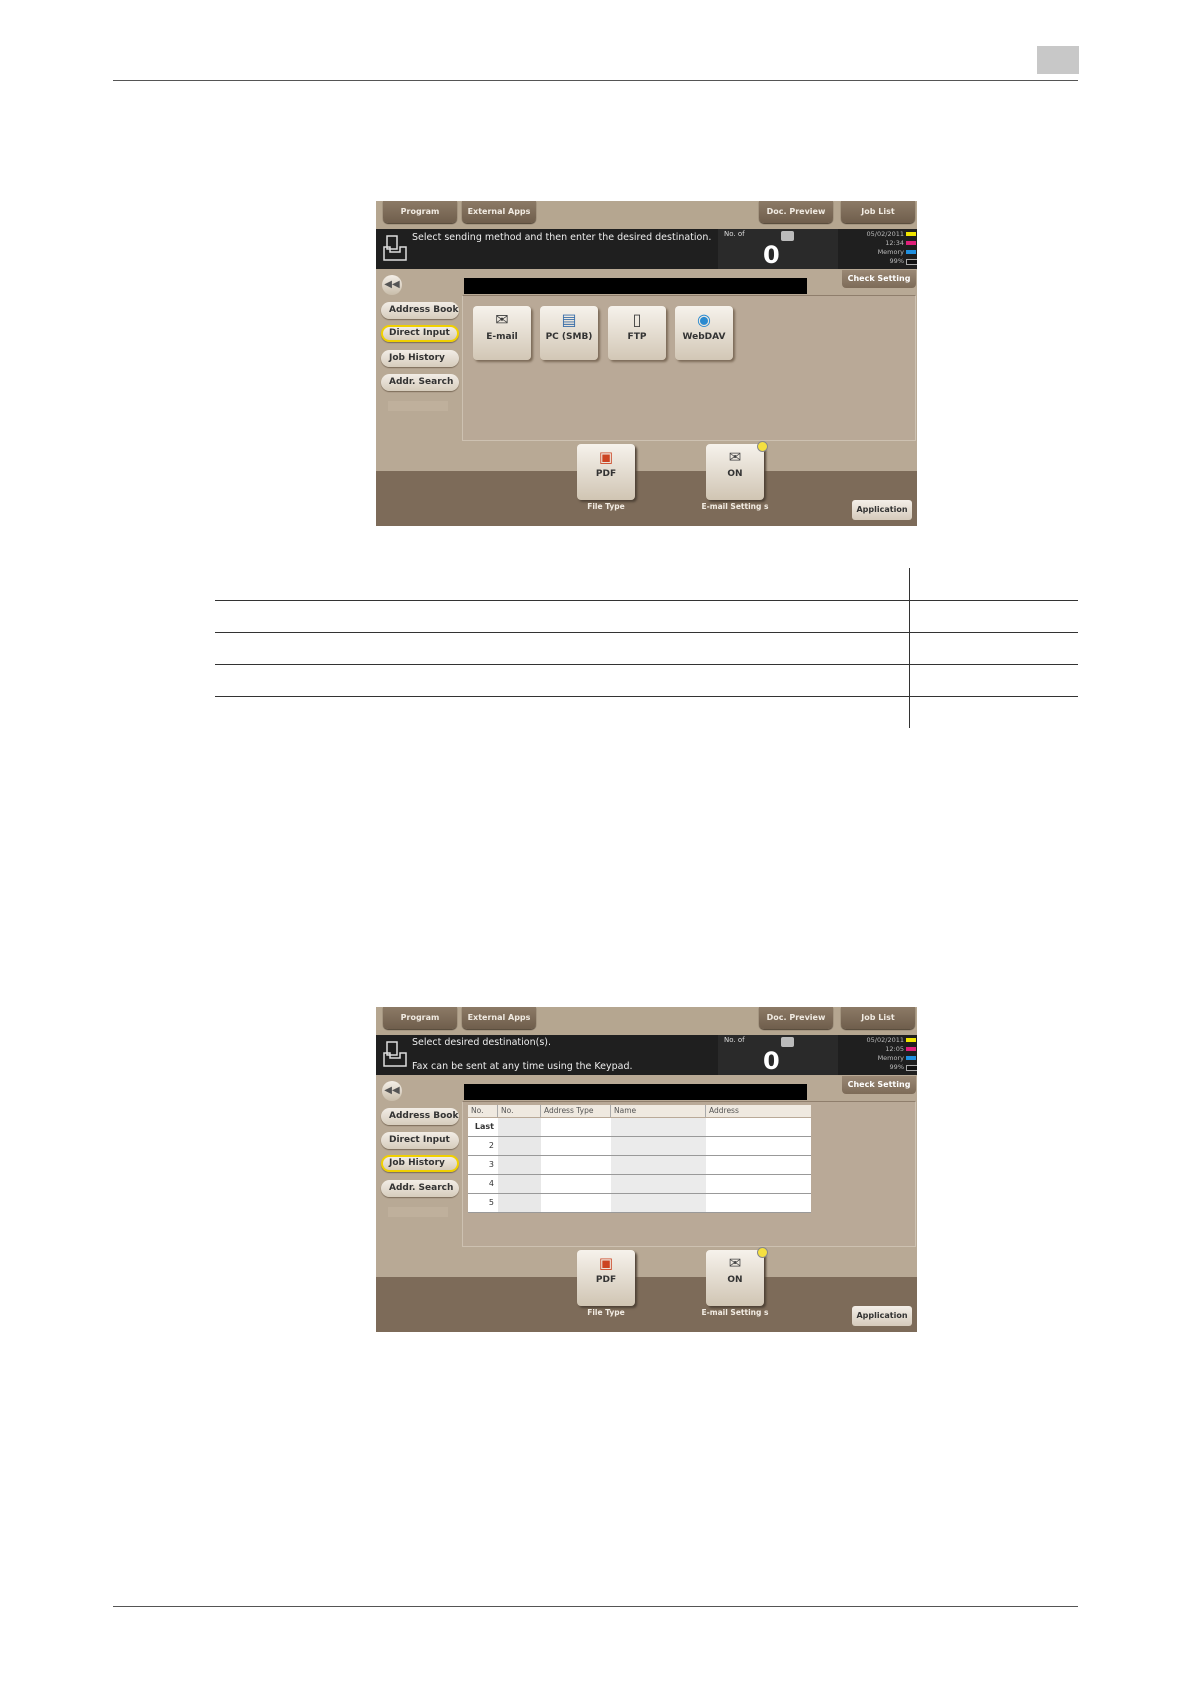 This screenshot has height=1684, width=1190. I want to click on email-method-button: ✉ E-mail, so click(502, 333).